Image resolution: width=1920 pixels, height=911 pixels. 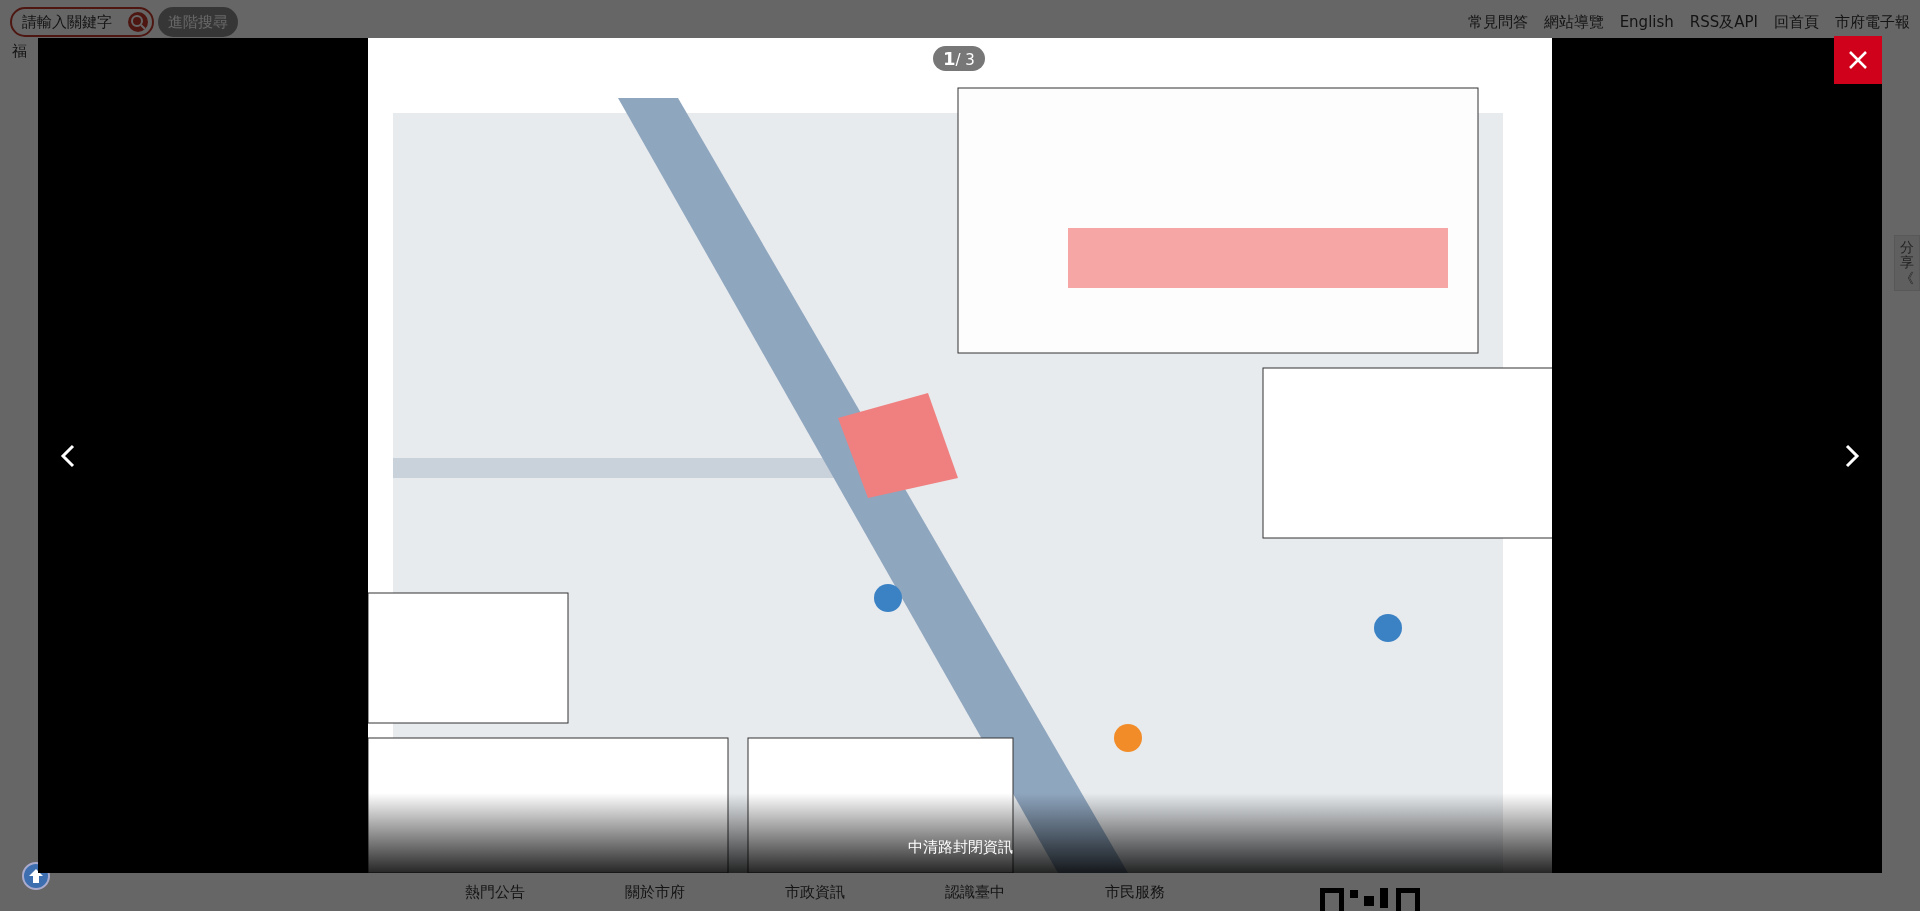 I want to click on chevron-right-icon, so click(x=1852, y=456).